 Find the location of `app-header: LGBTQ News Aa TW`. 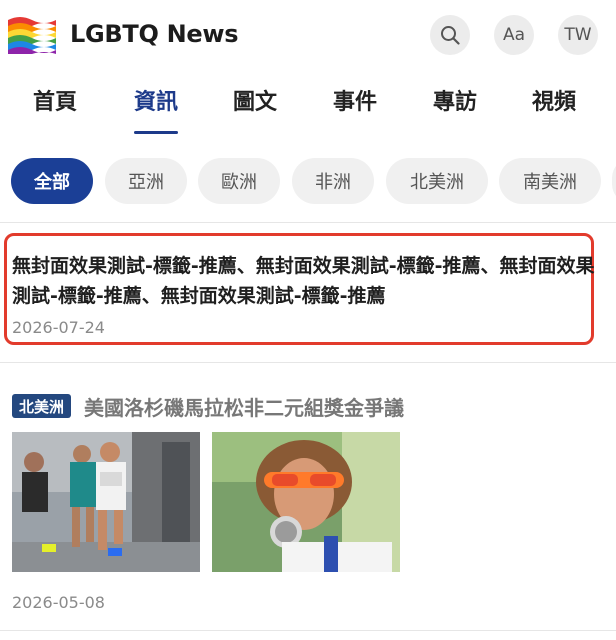

app-header: LGBTQ News Aa TW is located at coordinates (308, 36).